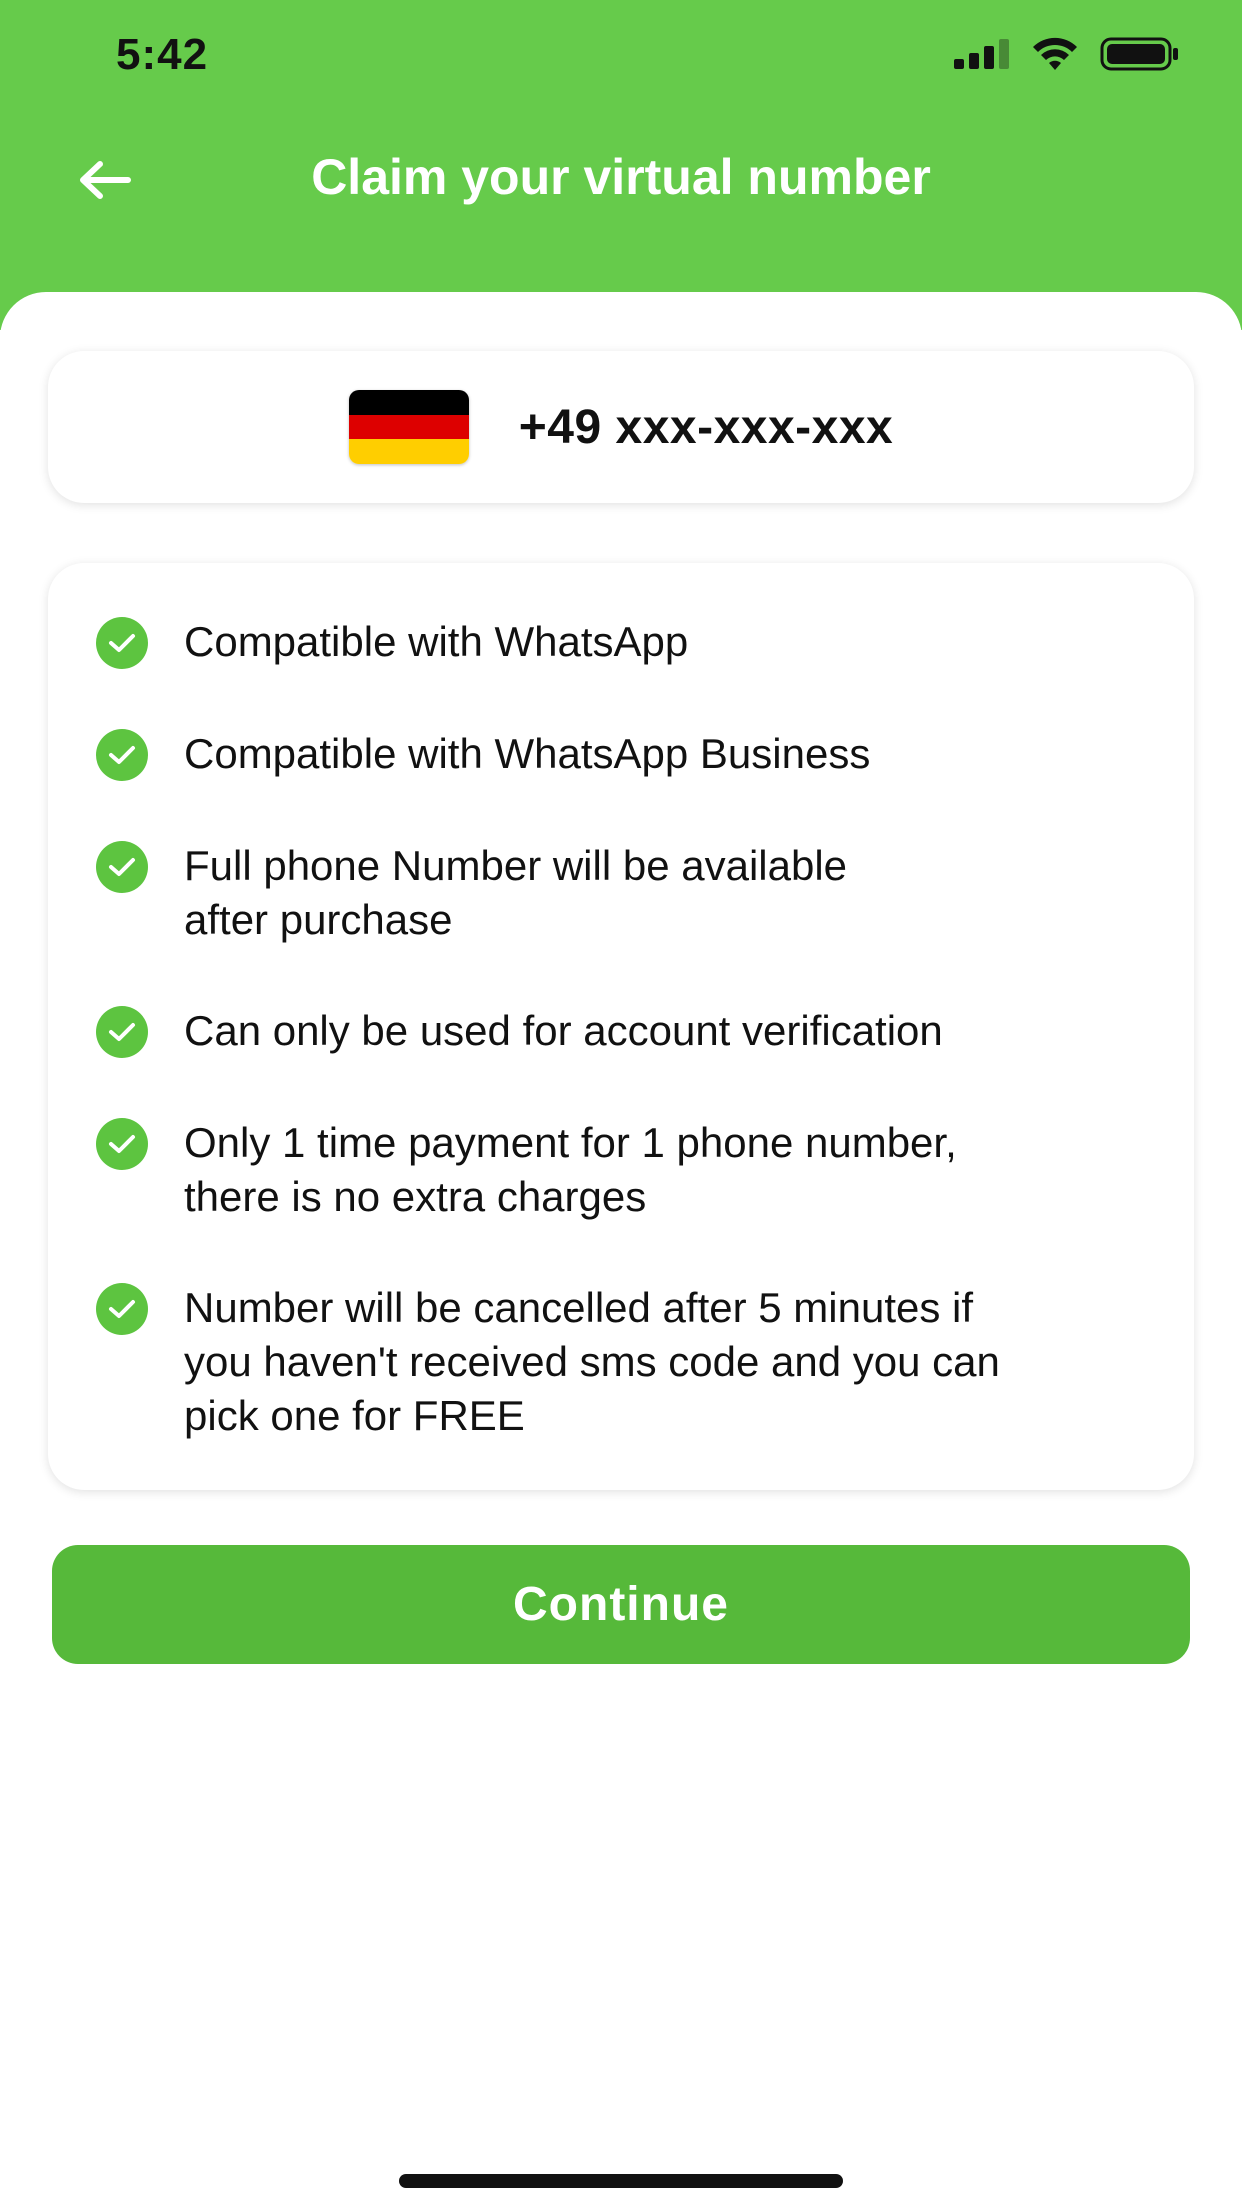 Image resolution: width=1242 pixels, height=2208 pixels. What do you see at coordinates (621, 2181) in the screenshot?
I see `home-indicator` at bounding box center [621, 2181].